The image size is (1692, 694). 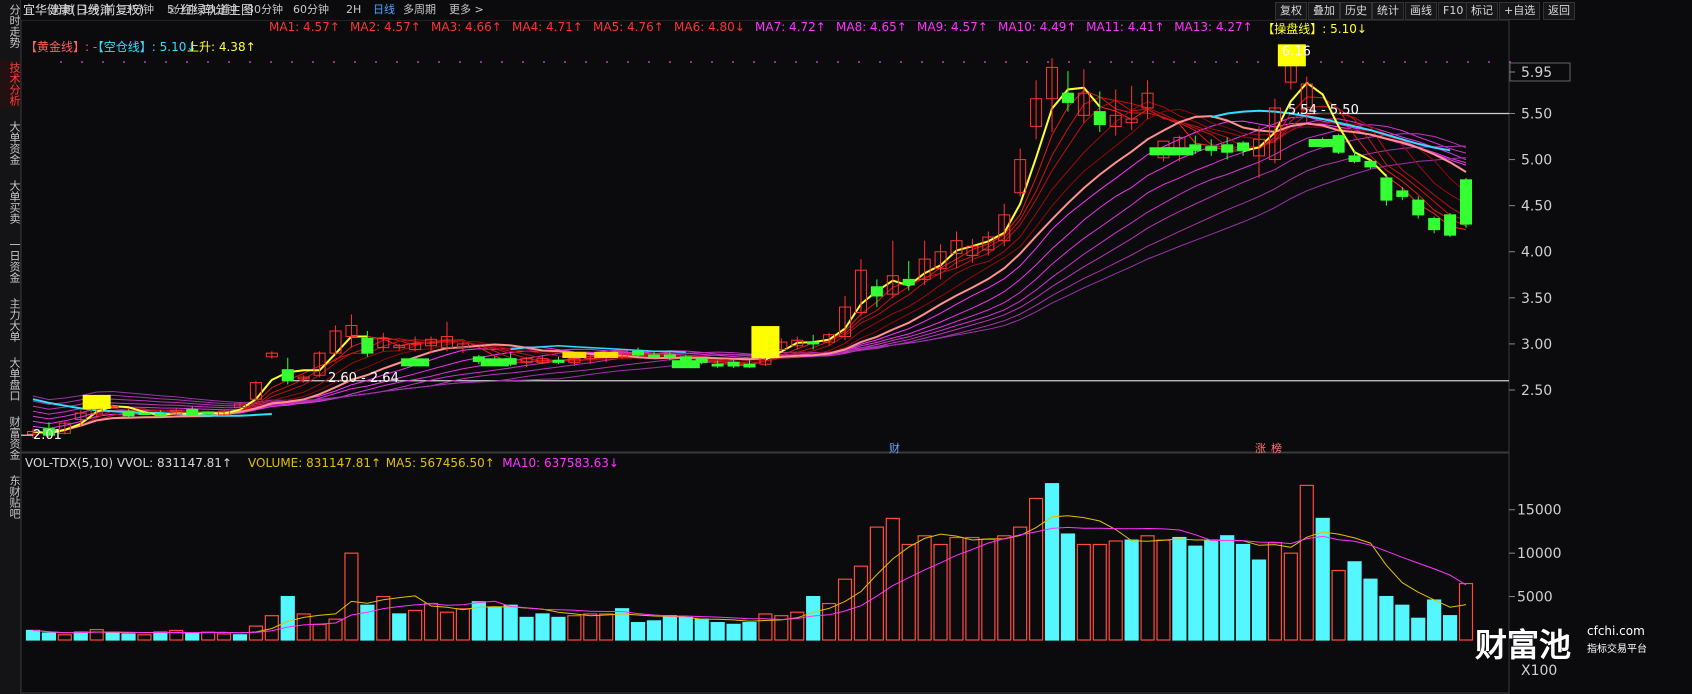 What do you see at coordinates (128, 463) in the screenshot?
I see `lg-vol-item-0: VOL-TDX(5,10) VVOL: 831147.81↑` at bounding box center [128, 463].